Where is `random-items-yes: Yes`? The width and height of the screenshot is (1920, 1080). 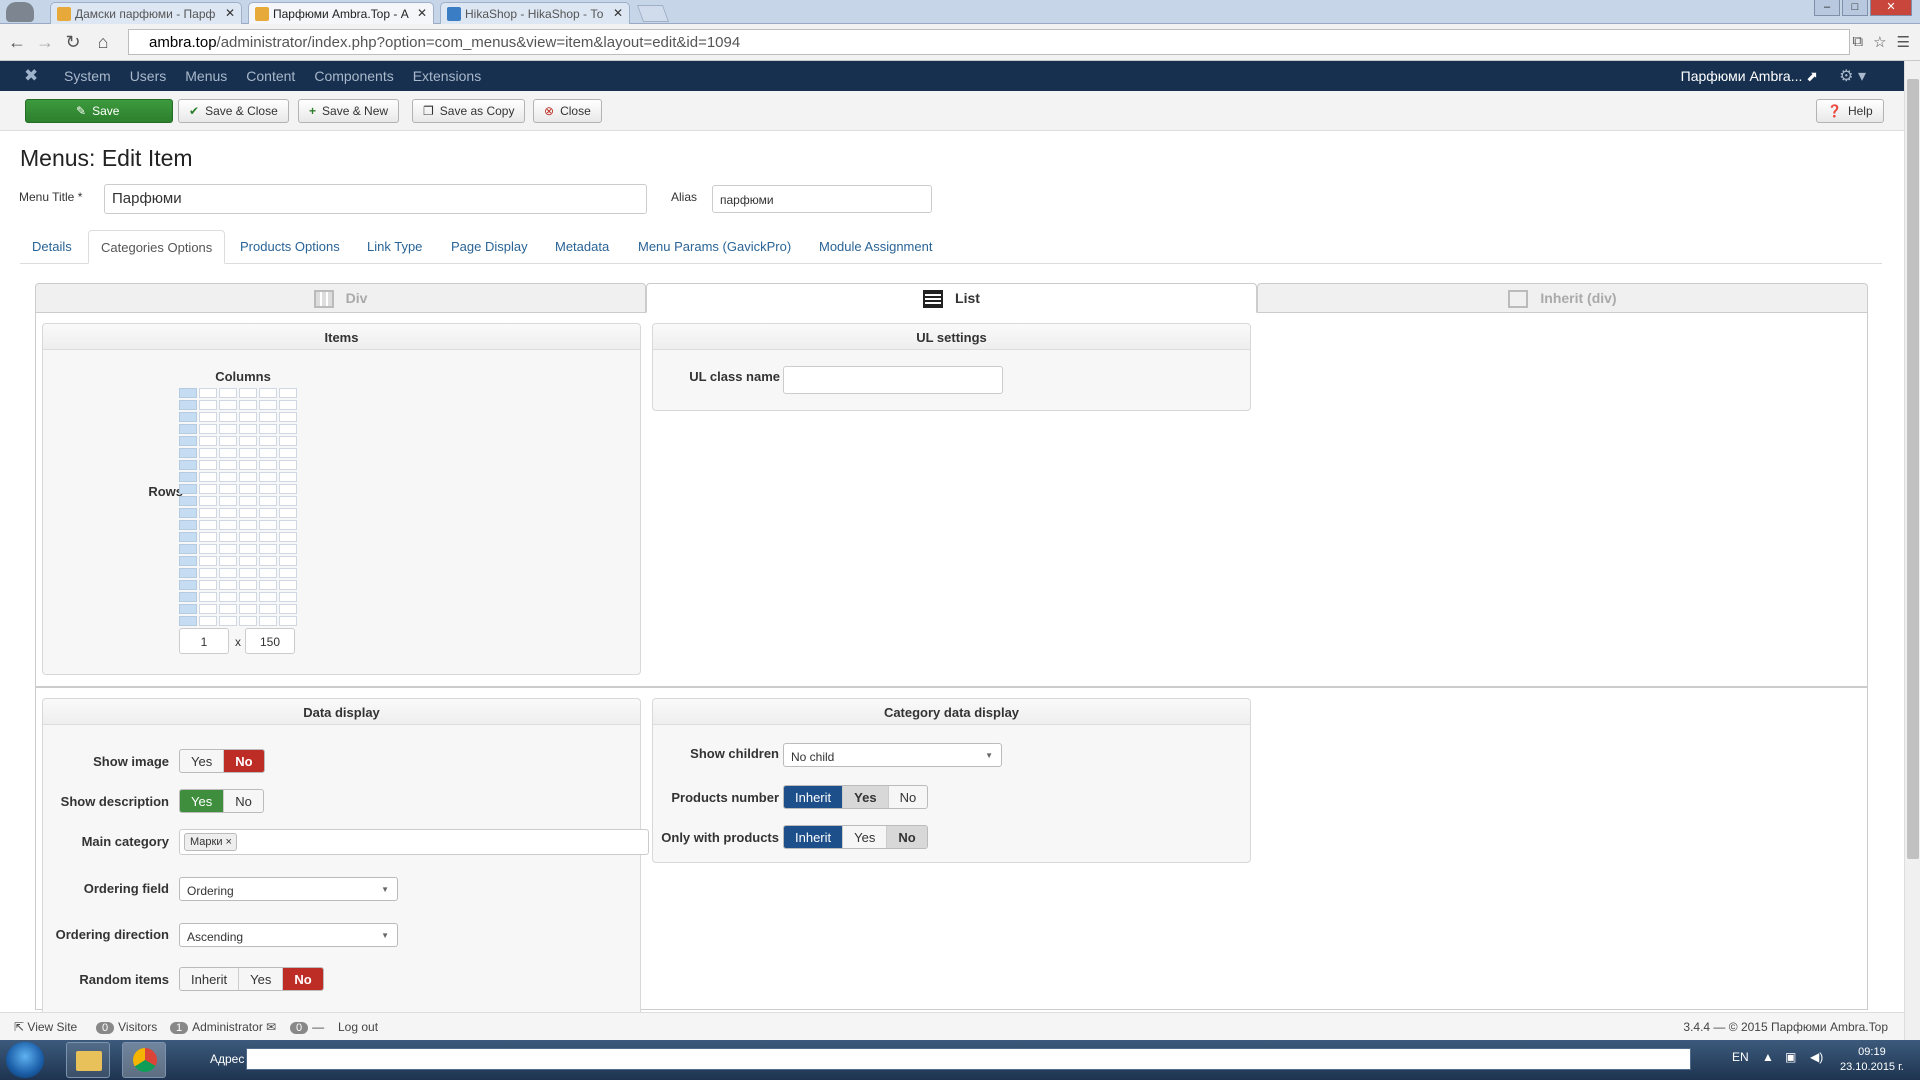
random-items-yes: Yes is located at coordinates (260, 979).